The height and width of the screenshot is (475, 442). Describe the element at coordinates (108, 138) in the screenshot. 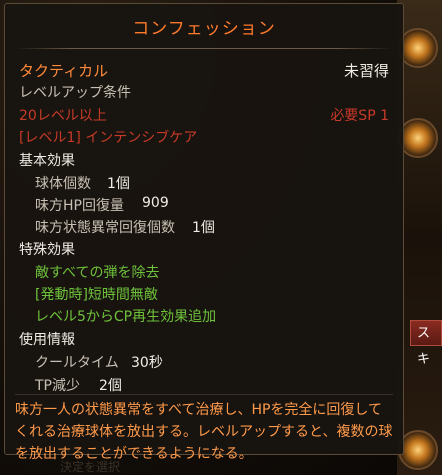

I see `levelup-prereq: [レベル1] インテンシブケア` at that location.